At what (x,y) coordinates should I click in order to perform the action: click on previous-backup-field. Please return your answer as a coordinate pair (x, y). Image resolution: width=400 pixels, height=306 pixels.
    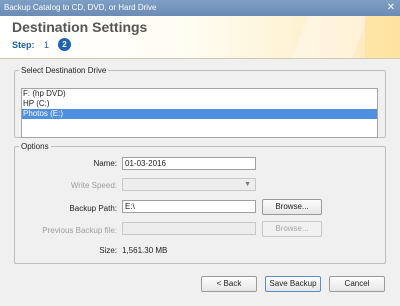
    Looking at the image, I should click on (189, 228).